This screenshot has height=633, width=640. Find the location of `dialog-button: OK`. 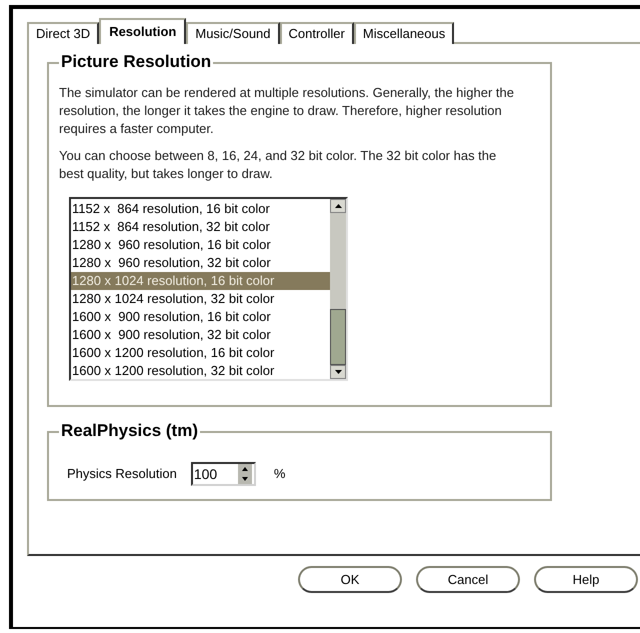

dialog-button: OK is located at coordinates (350, 579).